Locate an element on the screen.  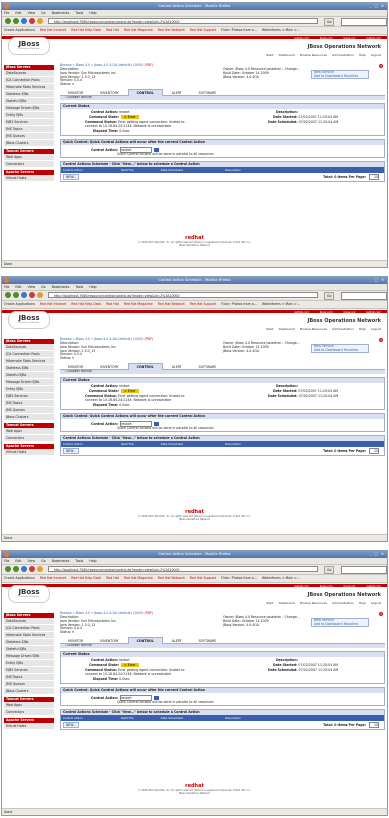
nav-dashboard: Dashboard is located at coordinates (287, 55).